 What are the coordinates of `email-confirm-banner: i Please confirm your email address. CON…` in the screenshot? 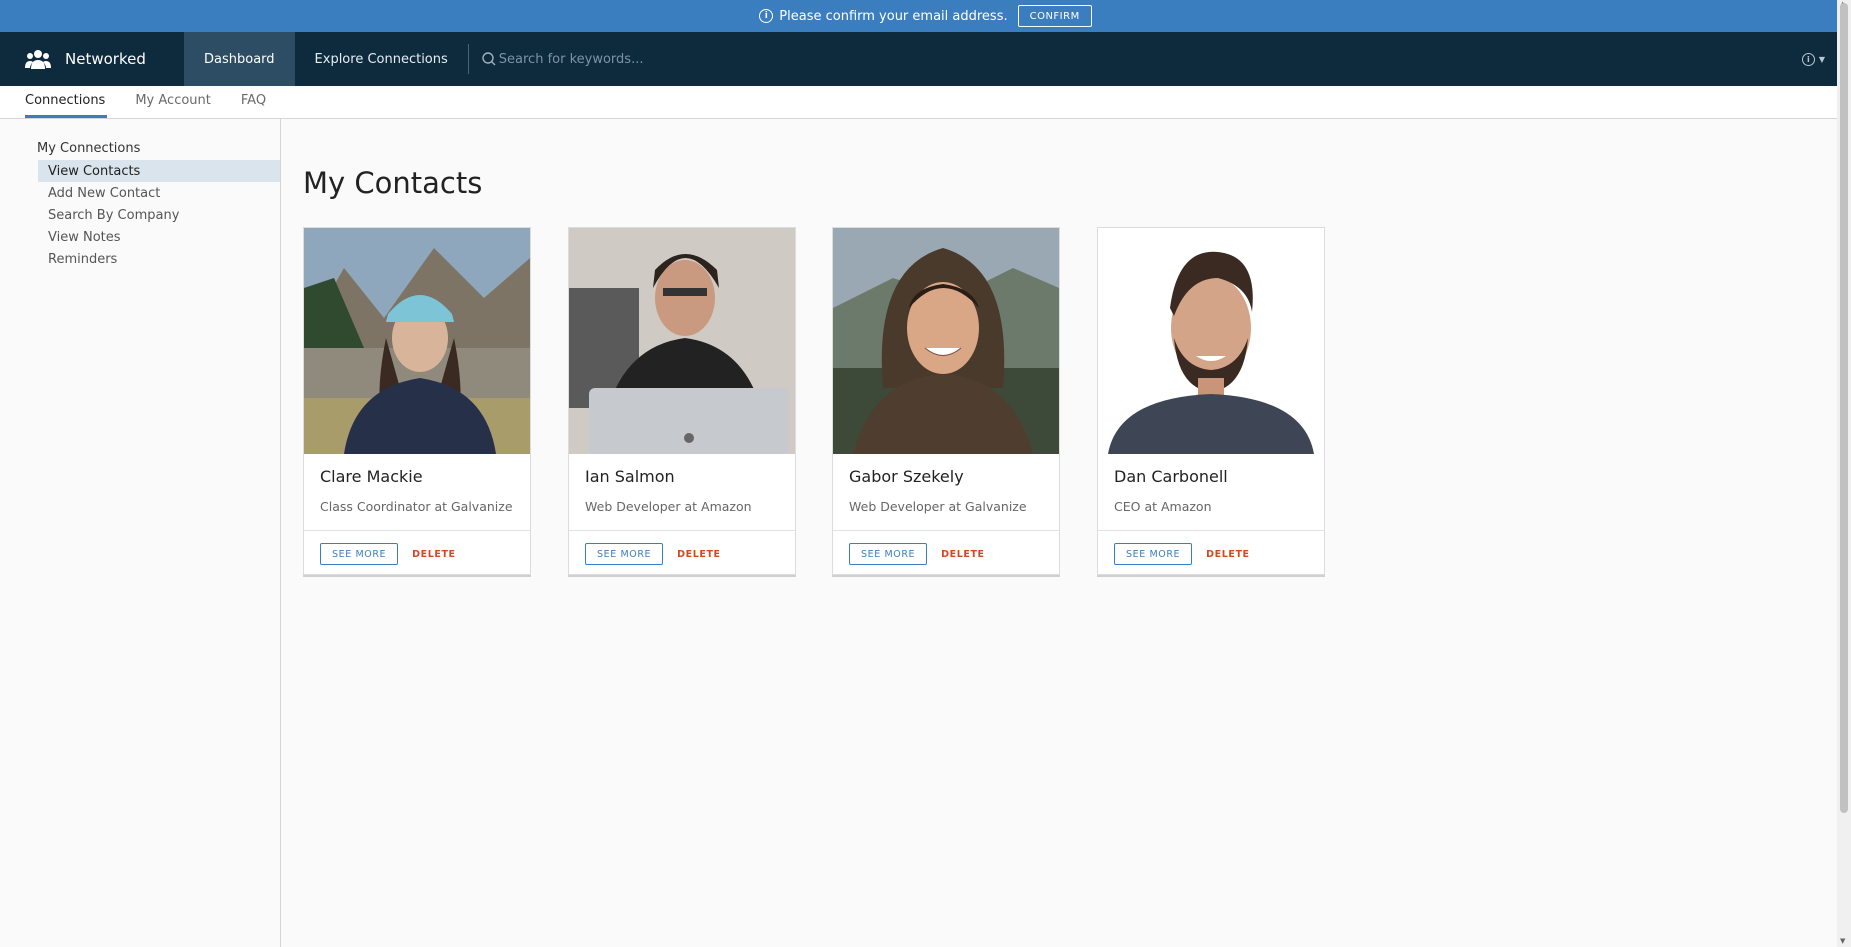 It's located at (925, 16).